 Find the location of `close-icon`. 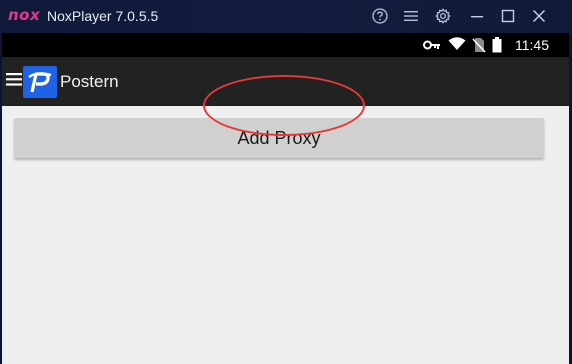

close-icon is located at coordinates (539, 16).